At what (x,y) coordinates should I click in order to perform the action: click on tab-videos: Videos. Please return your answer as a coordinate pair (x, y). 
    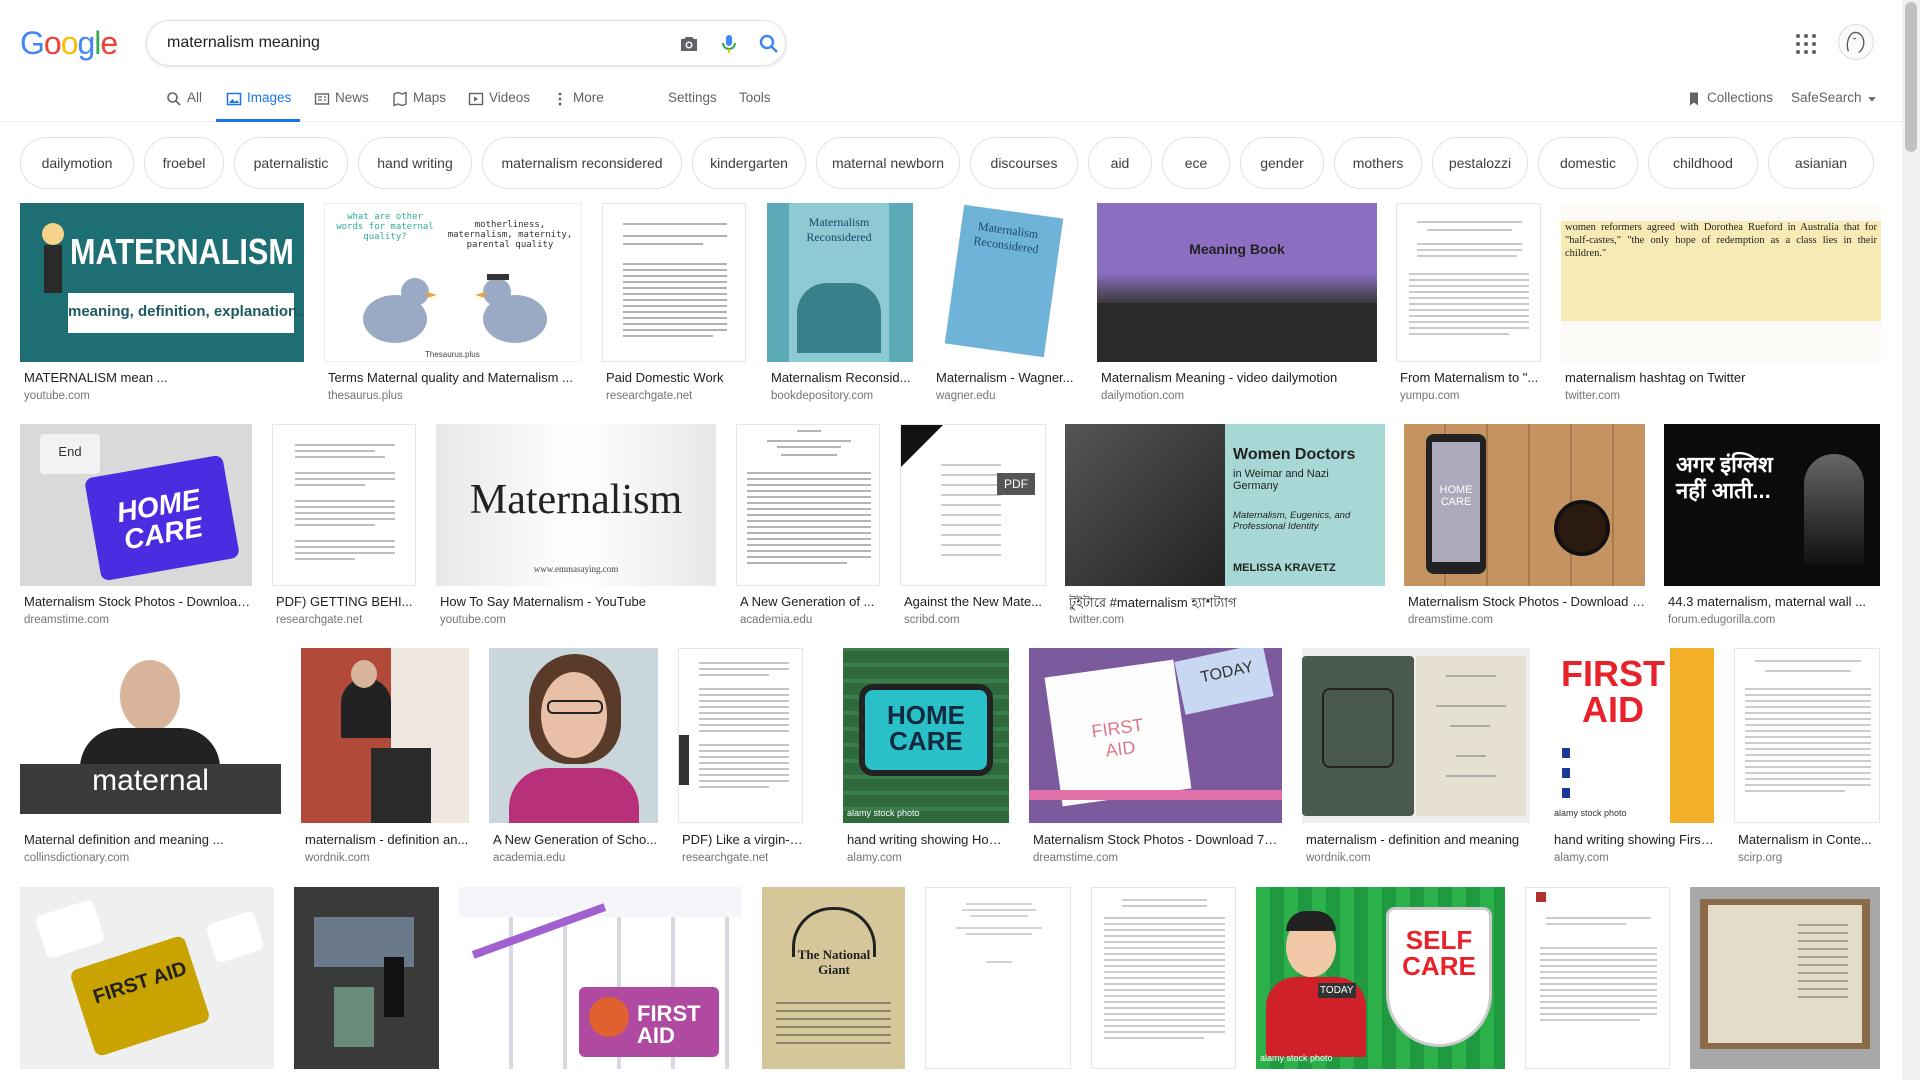
    Looking at the image, I should click on (499, 106).